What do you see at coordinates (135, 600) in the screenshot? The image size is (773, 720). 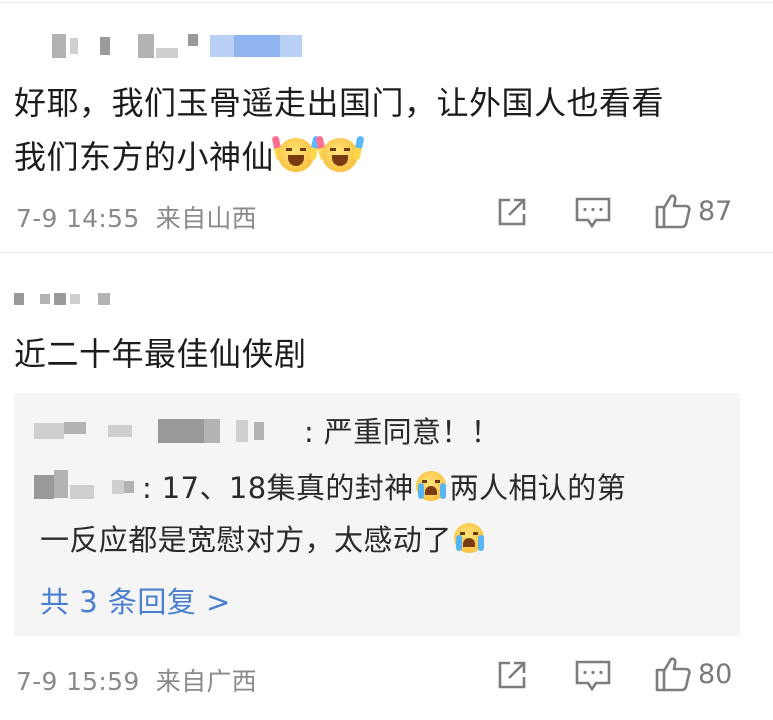 I see `more-replies-link: 共 3 条回复 >` at bounding box center [135, 600].